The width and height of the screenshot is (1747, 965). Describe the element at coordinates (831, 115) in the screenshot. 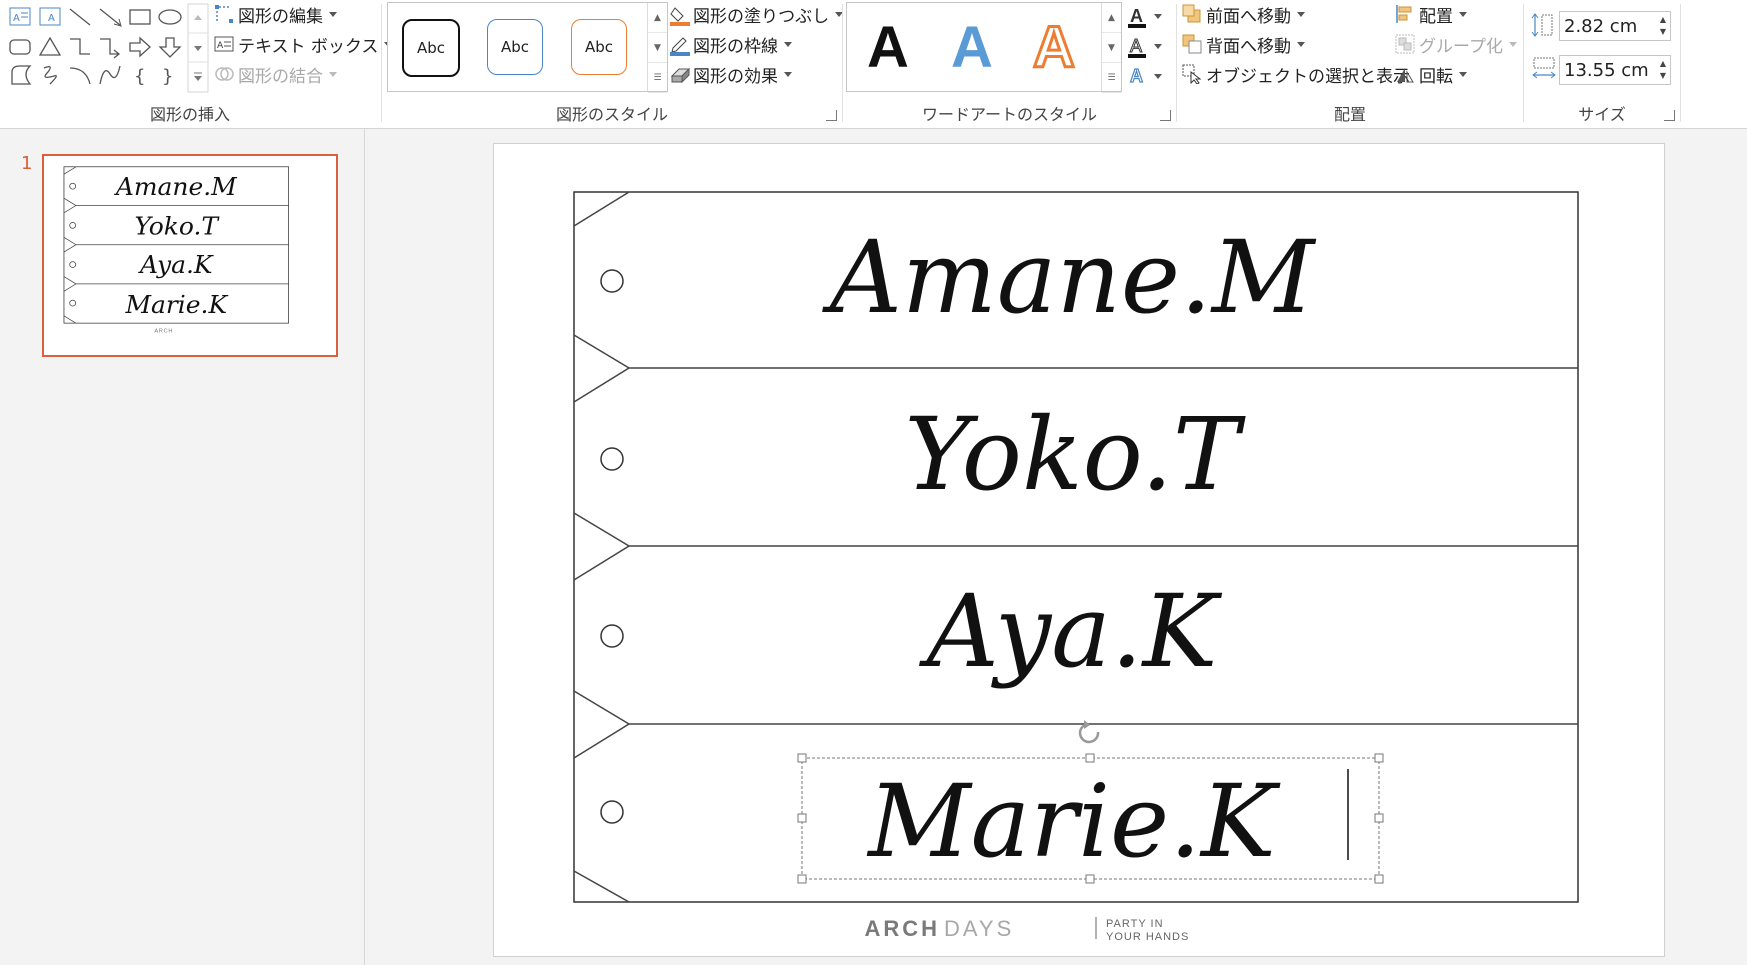

I see `shape-styles-launcher-icon` at that location.